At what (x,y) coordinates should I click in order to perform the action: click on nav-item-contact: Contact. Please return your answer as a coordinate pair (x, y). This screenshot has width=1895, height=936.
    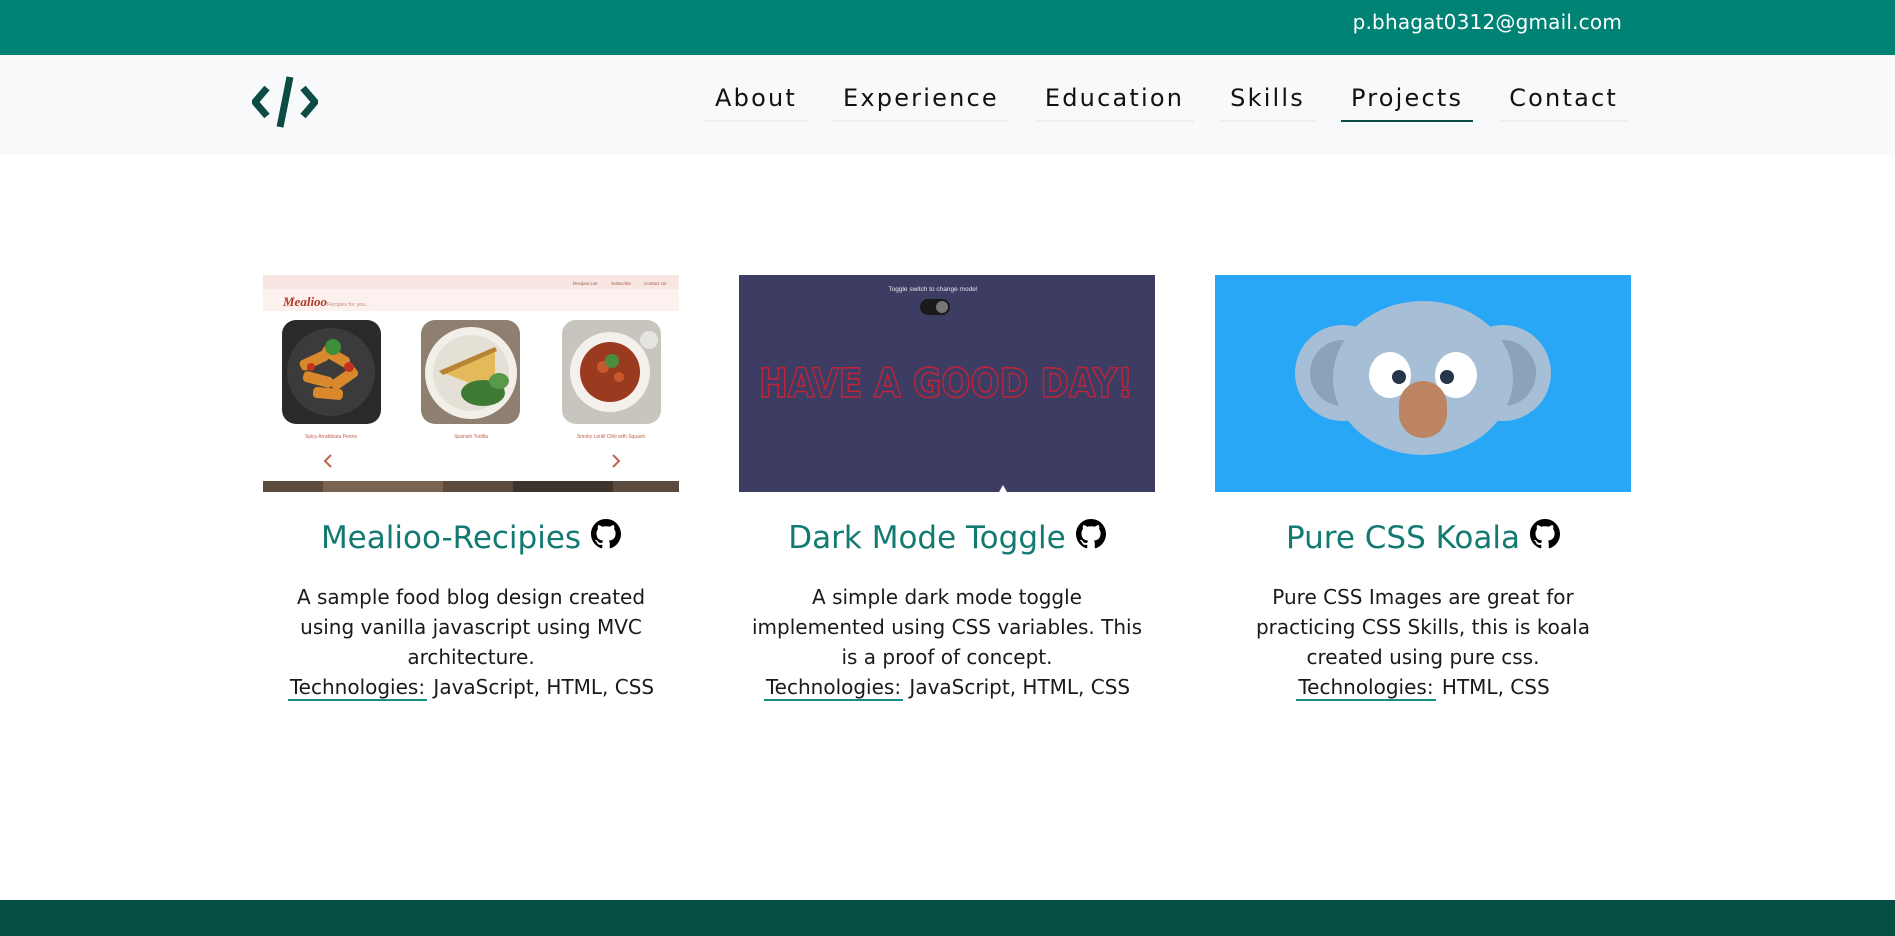
    Looking at the image, I should click on (1563, 103).